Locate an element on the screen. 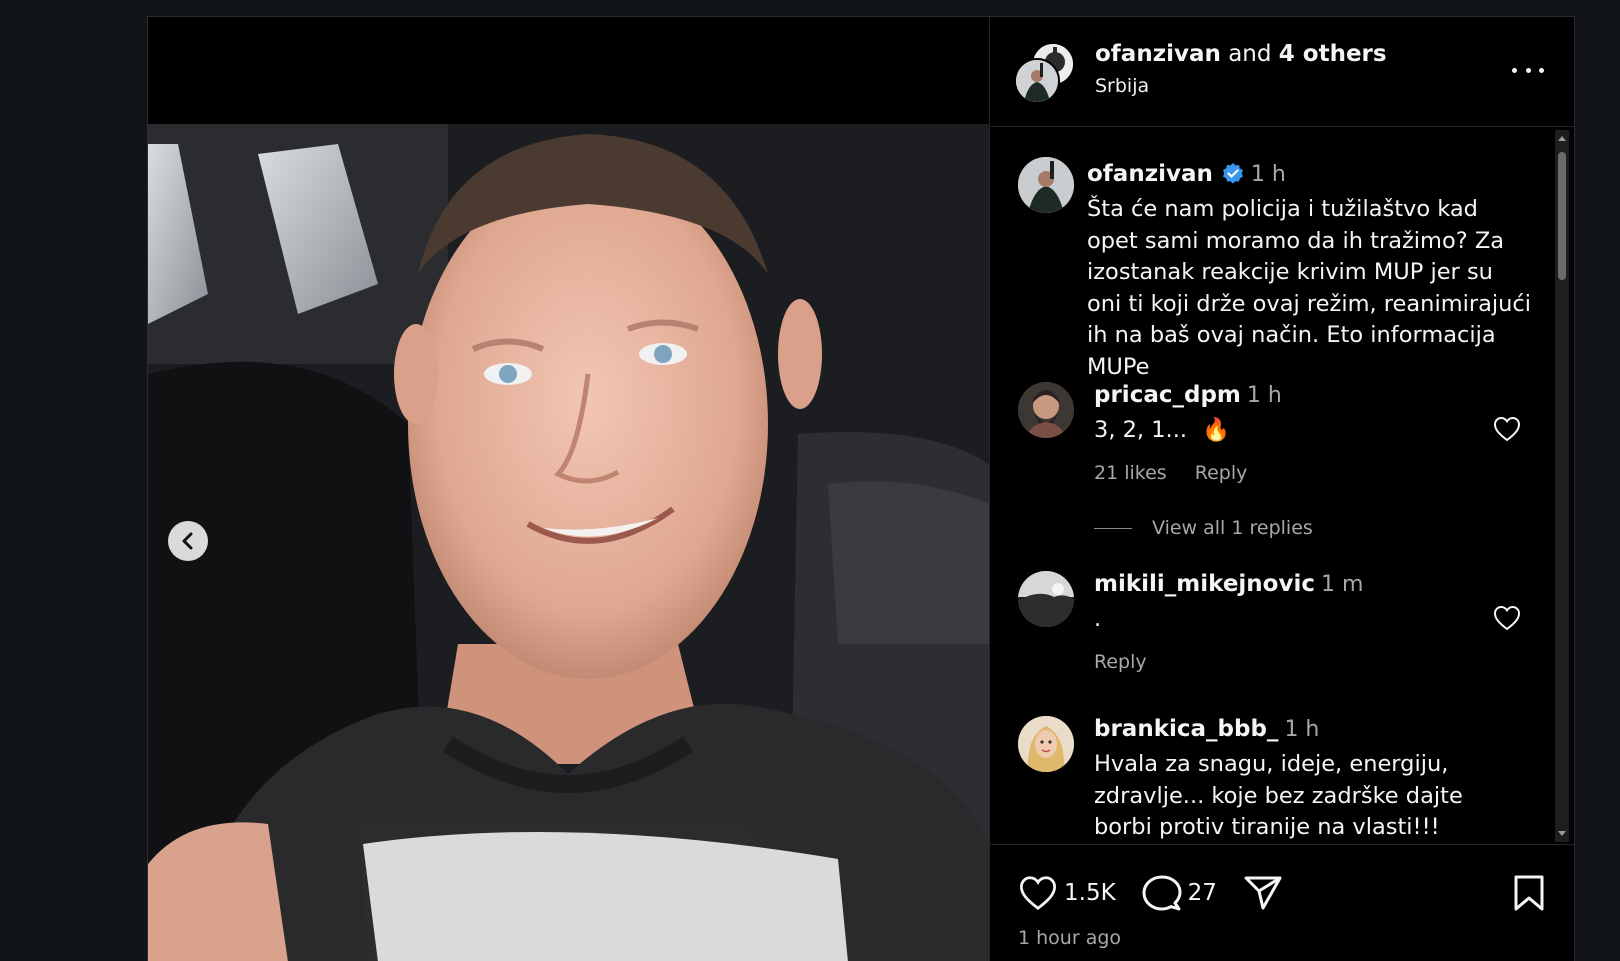 This screenshot has width=1620, height=961. save-button is located at coordinates (1529, 895).